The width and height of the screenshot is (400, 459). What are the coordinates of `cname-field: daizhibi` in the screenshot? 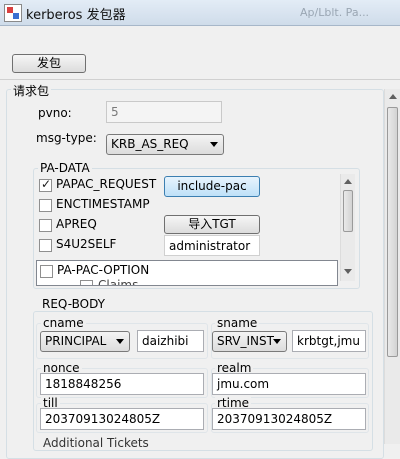 It's located at (170, 341).